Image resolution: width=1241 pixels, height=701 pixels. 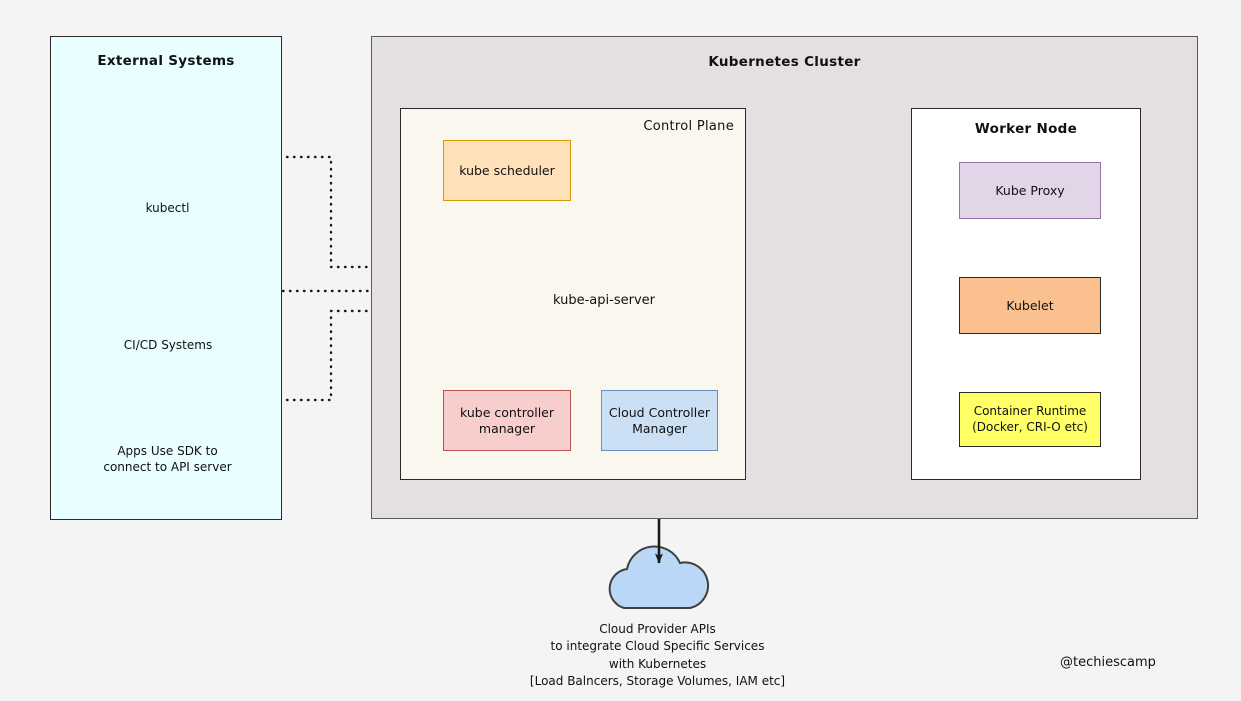 I want to click on kube-proxy-label: Kube Proxy, so click(x=1030, y=190).